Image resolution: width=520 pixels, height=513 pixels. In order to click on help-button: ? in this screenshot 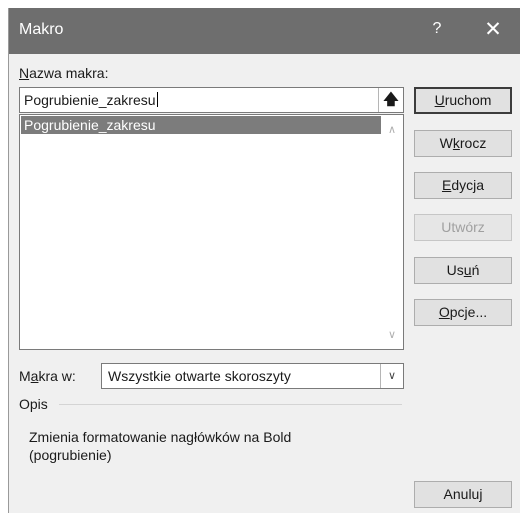, I will do `click(437, 29)`.